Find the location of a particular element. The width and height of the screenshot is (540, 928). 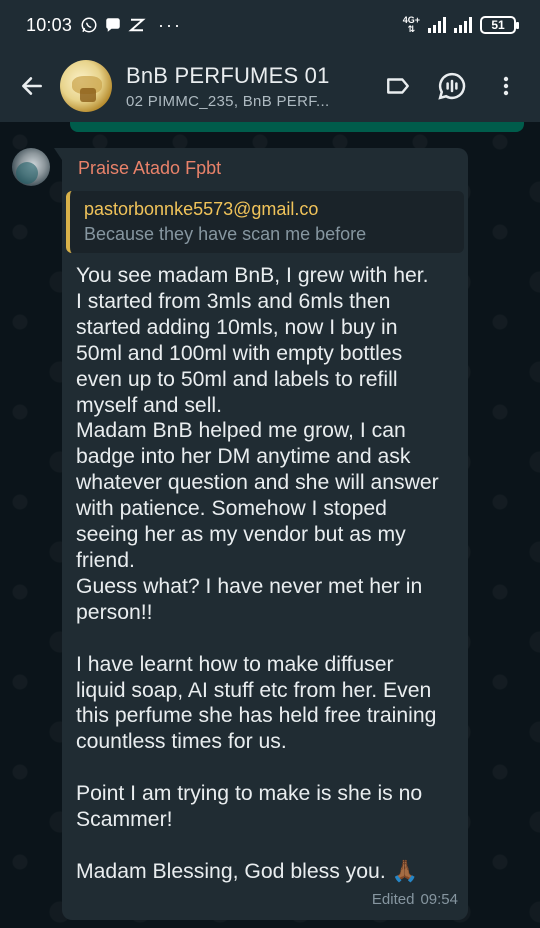

link-notification-icon is located at coordinates (137, 25).